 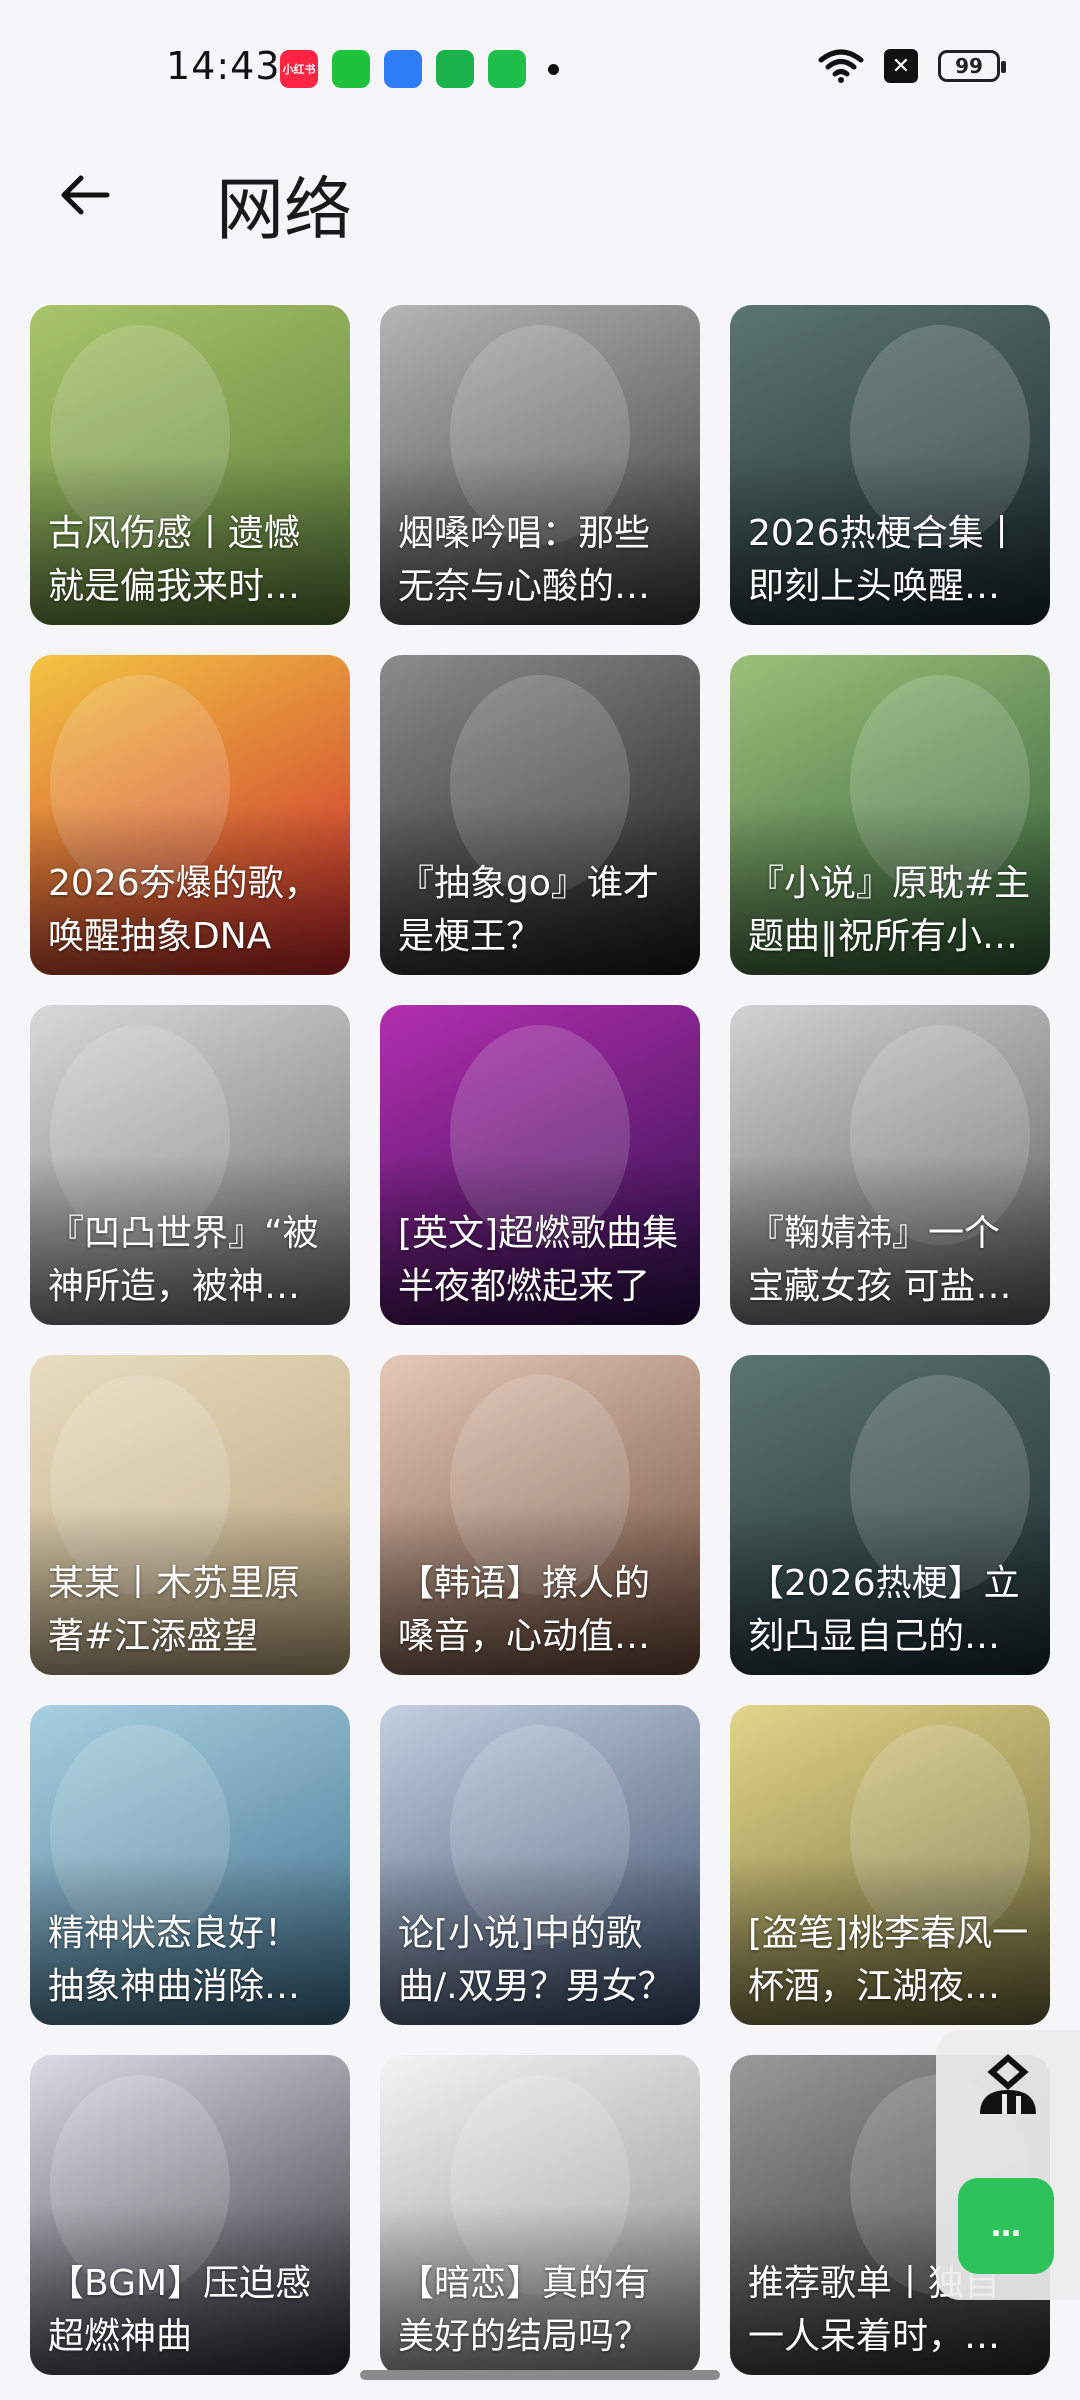 I want to click on playlist-title: 2026夯爆的歌，唤醒抽象DNA, so click(x=184, y=910).